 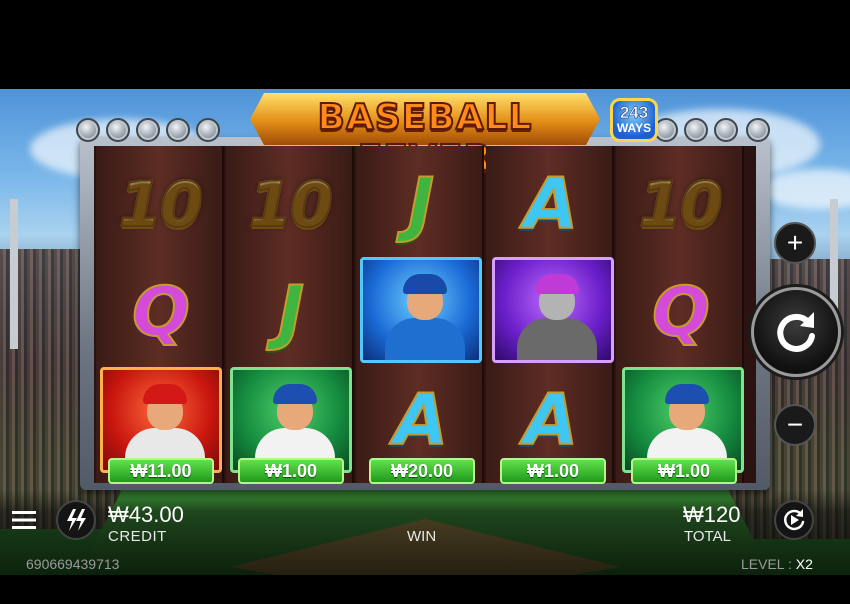 I want to click on turbo-button, so click(x=76, y=520).